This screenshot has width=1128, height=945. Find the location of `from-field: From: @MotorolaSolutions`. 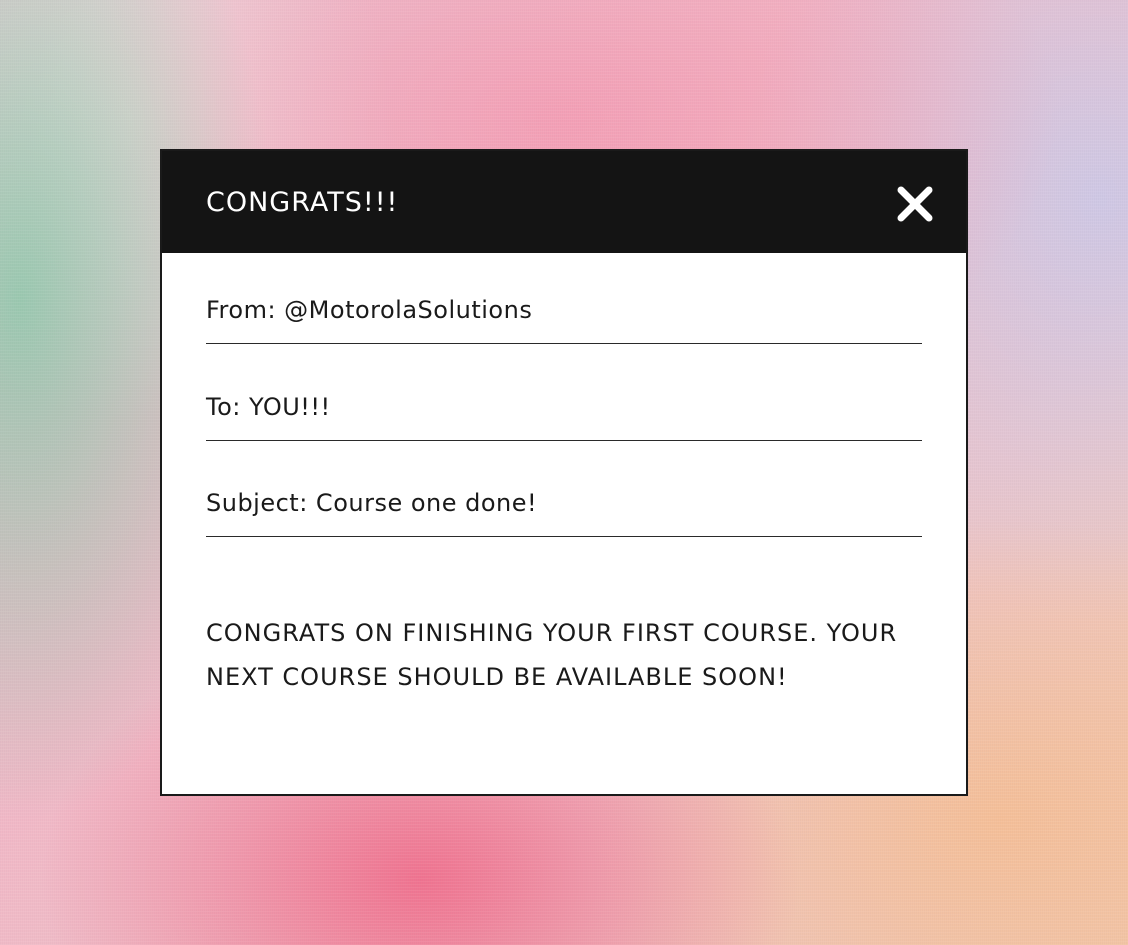

from-field: From: @MotorolaSolutions is located at coordinates (564, 325).